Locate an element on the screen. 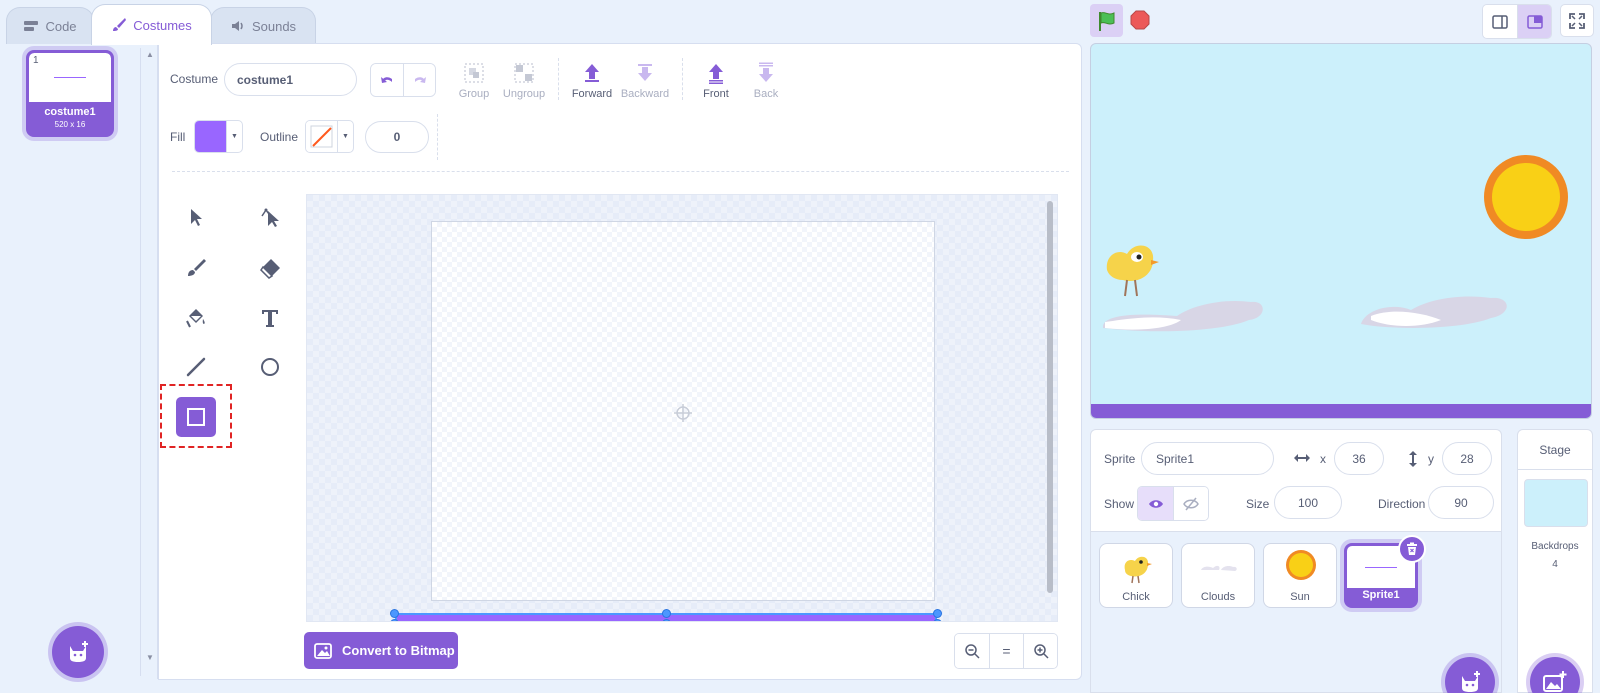 This screenshot has width=1600, height=693. cat-plus-icon is located at coordinates (79, 651).